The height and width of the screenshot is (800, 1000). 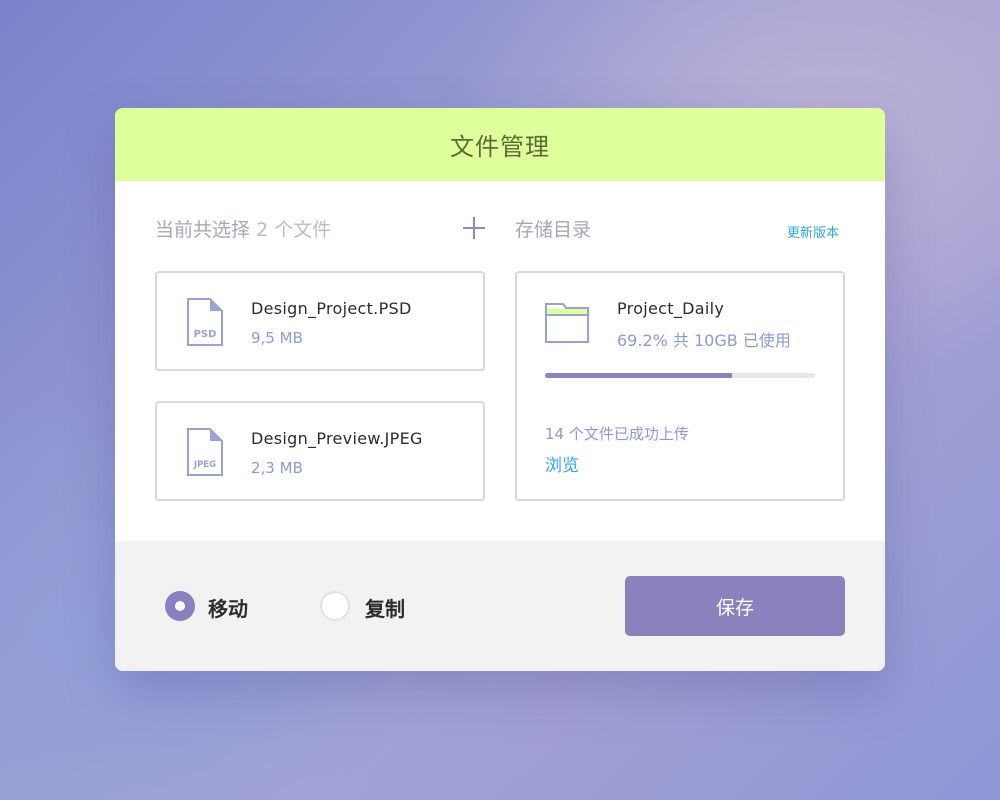 I want to click on move-radio-label: 移动, so click(x=228, y=607).